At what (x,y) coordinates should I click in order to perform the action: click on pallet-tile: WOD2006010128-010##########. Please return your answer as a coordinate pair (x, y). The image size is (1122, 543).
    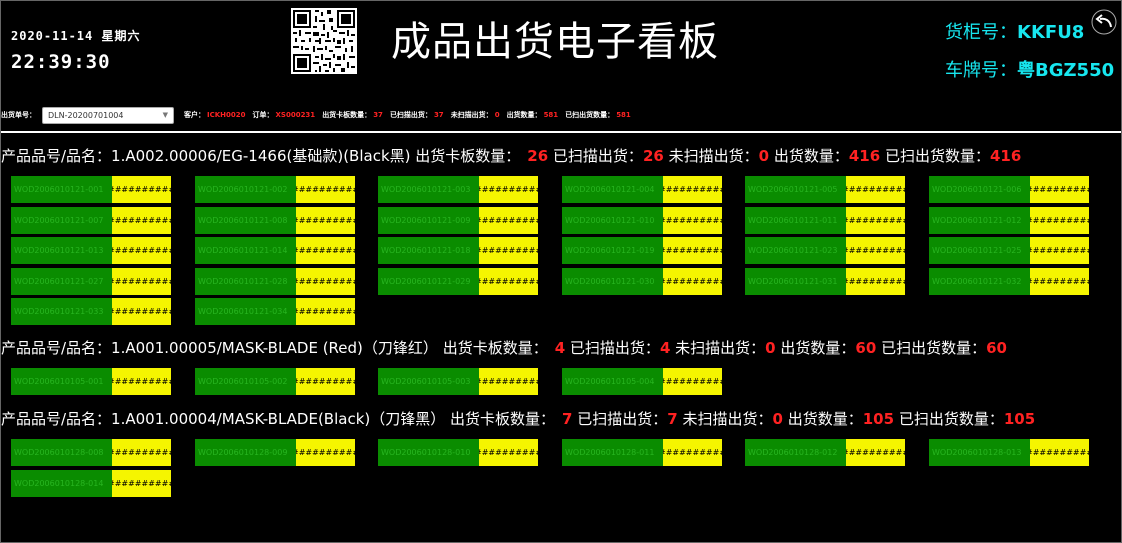
    Looking at the image, I should click on (458, 452).